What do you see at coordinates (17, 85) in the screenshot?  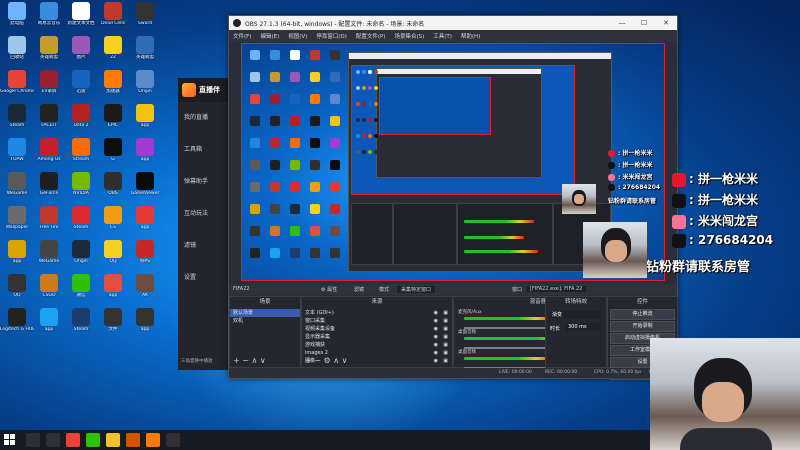 I see `desktop-icon: Google Chrome` at bounding box center [17, 85].